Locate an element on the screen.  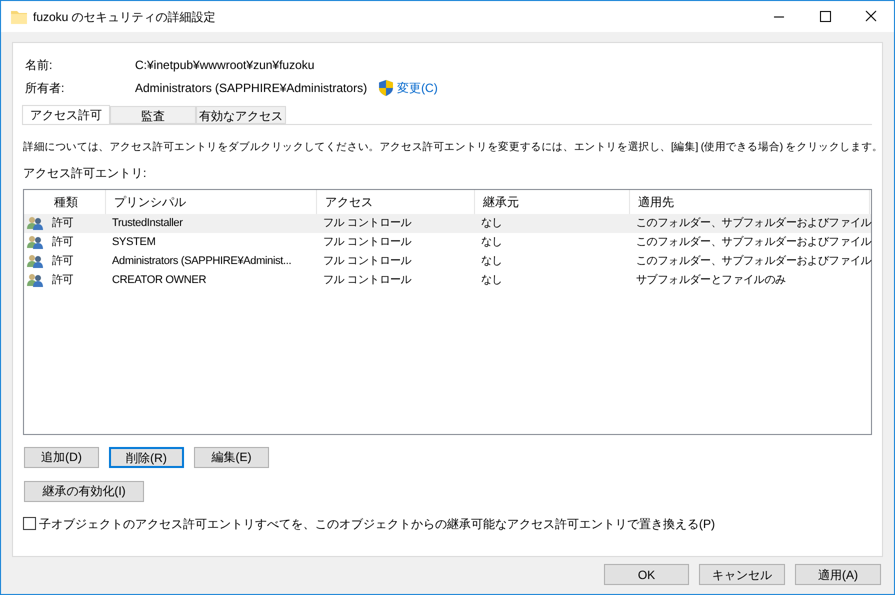
dialog-button: OK is located at coordinates (646, 574).